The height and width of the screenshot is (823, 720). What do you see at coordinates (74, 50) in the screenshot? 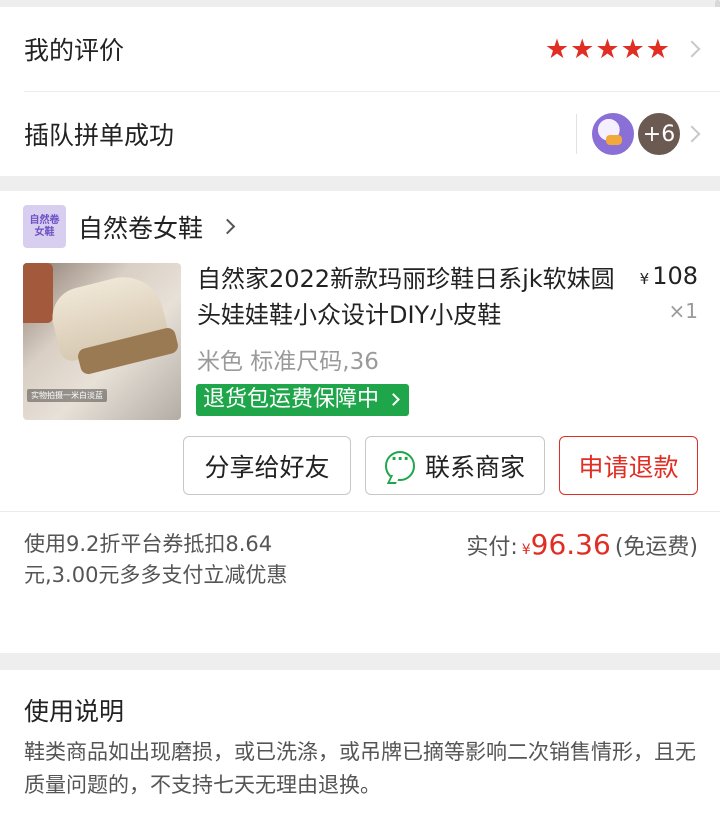
I see `my-review-label: 我的评价` at bounding box center [74, 50].